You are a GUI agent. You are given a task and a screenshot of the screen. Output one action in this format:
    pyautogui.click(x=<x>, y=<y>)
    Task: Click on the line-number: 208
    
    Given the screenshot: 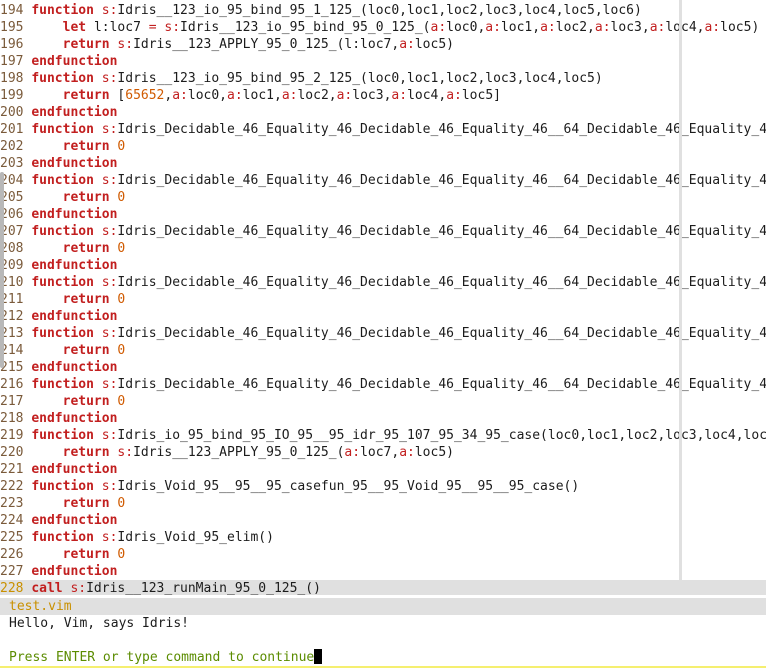 What is the action you would take?
    pyautogui.click(x=16, y=248)
    